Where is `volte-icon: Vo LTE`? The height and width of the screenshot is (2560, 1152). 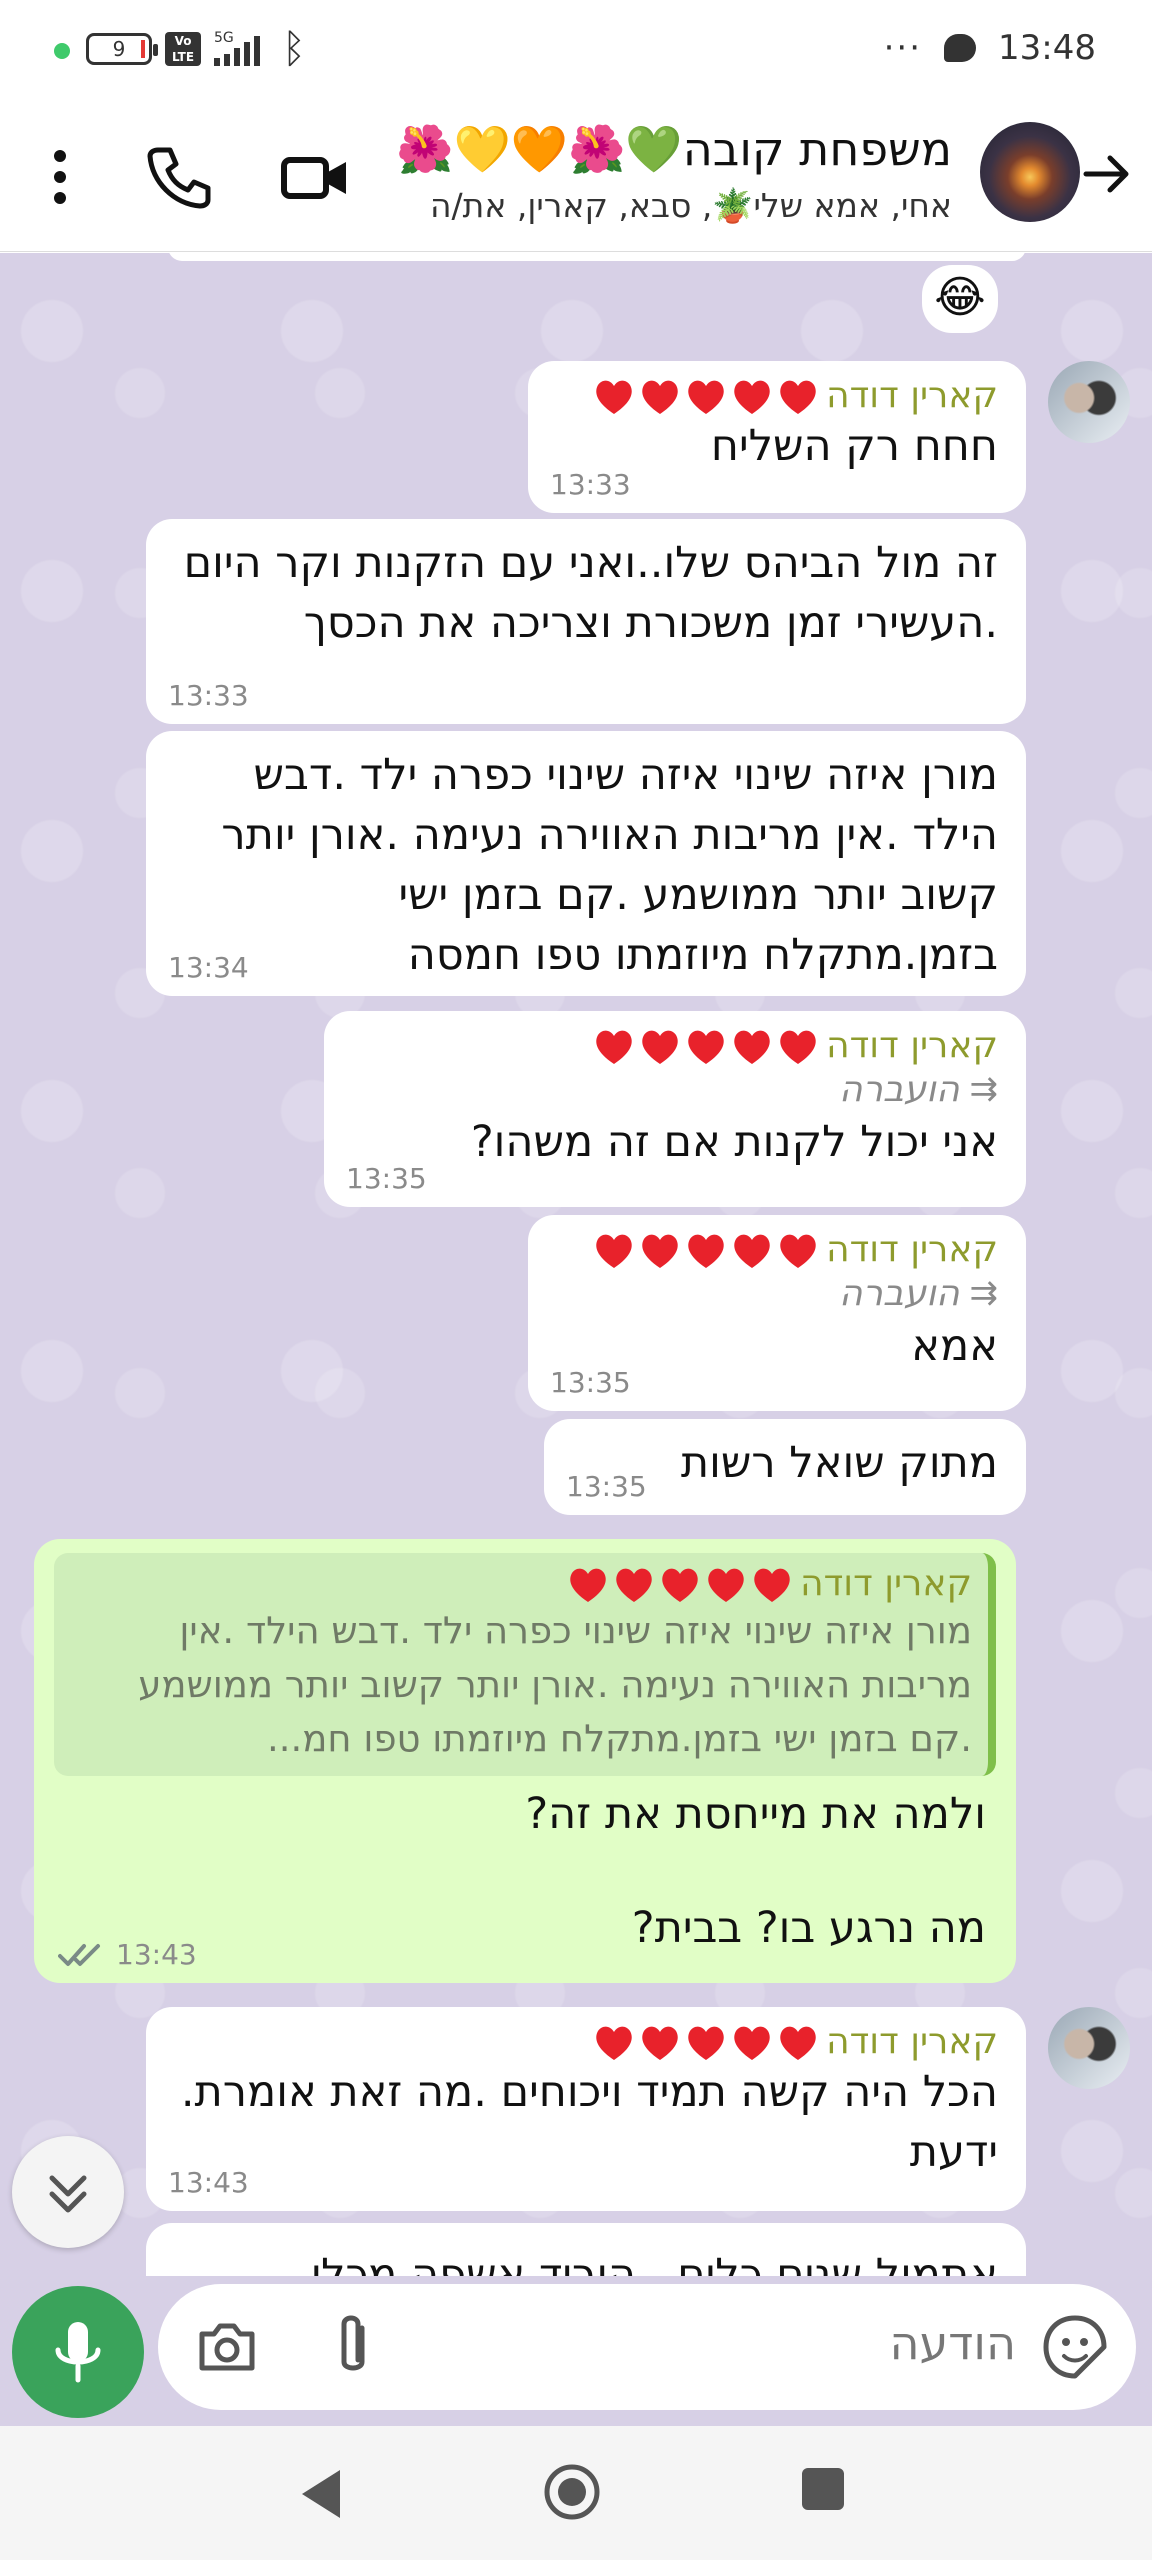 volte-icon: Vo LTE is located at coordinates (183, 49).